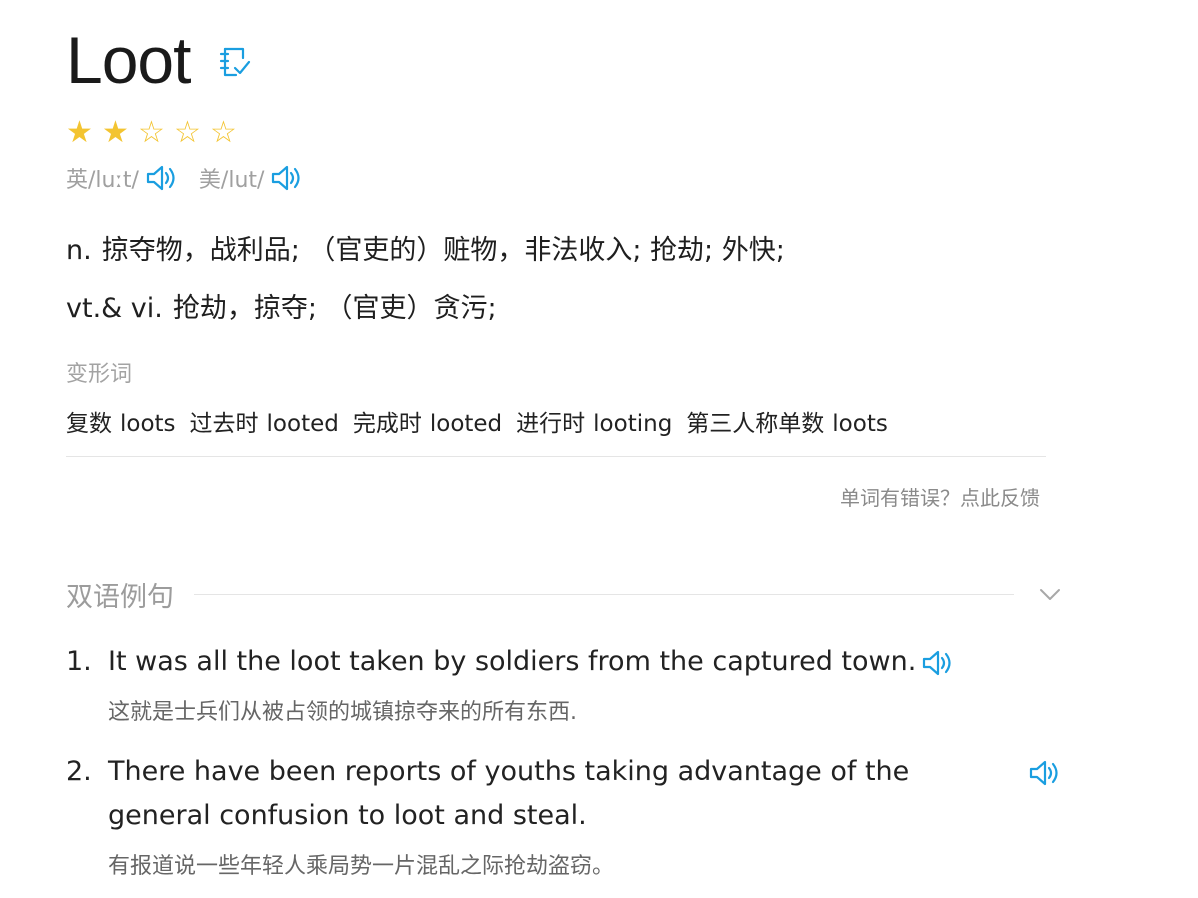 The height and width of the screenshot is (898, 1198). Describe the element at coordinates (120, 597) in the screenshot. I see `examples-section-title: 双语例句` at that location.